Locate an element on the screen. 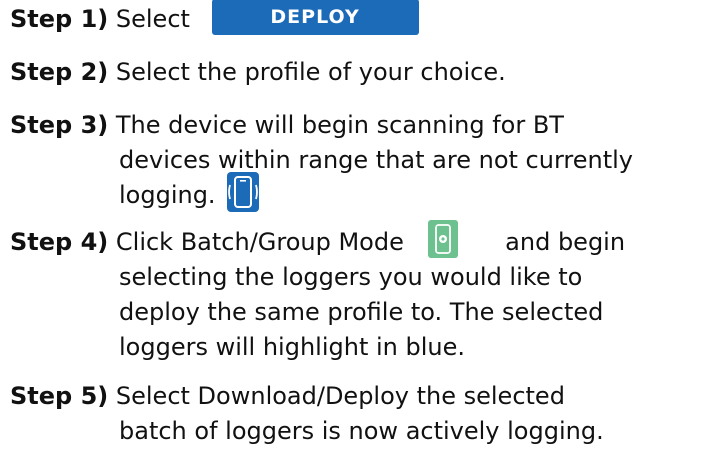 The image size is (707, 460). step-2-text: Select the profile of your choice. is located at coordinates (310, 72).